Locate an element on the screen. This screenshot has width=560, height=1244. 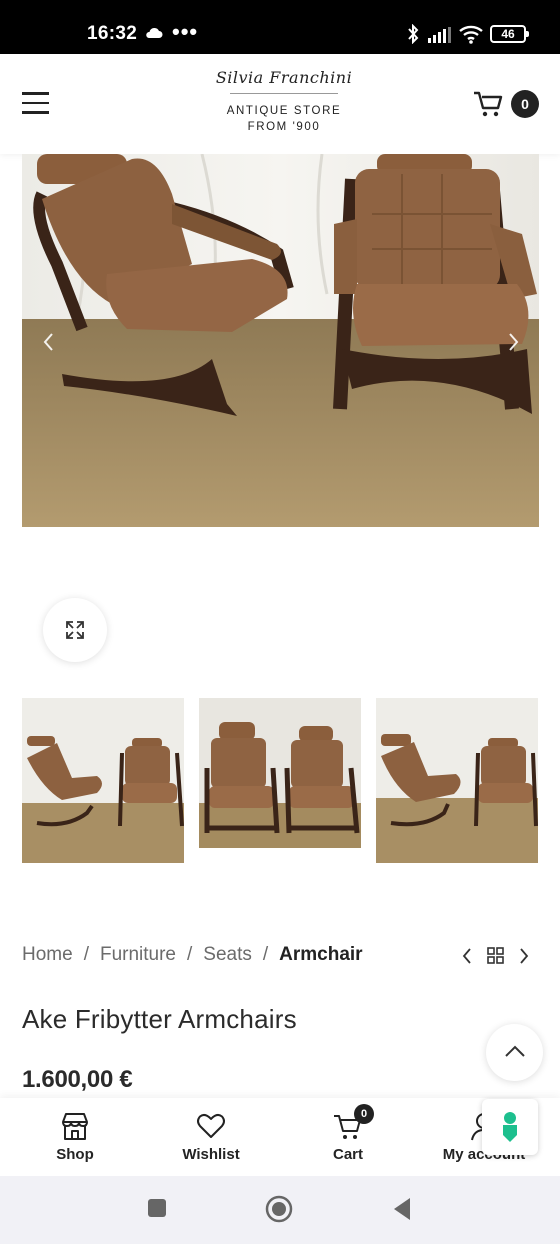
logo-divider is located at coordinates (284, 93).